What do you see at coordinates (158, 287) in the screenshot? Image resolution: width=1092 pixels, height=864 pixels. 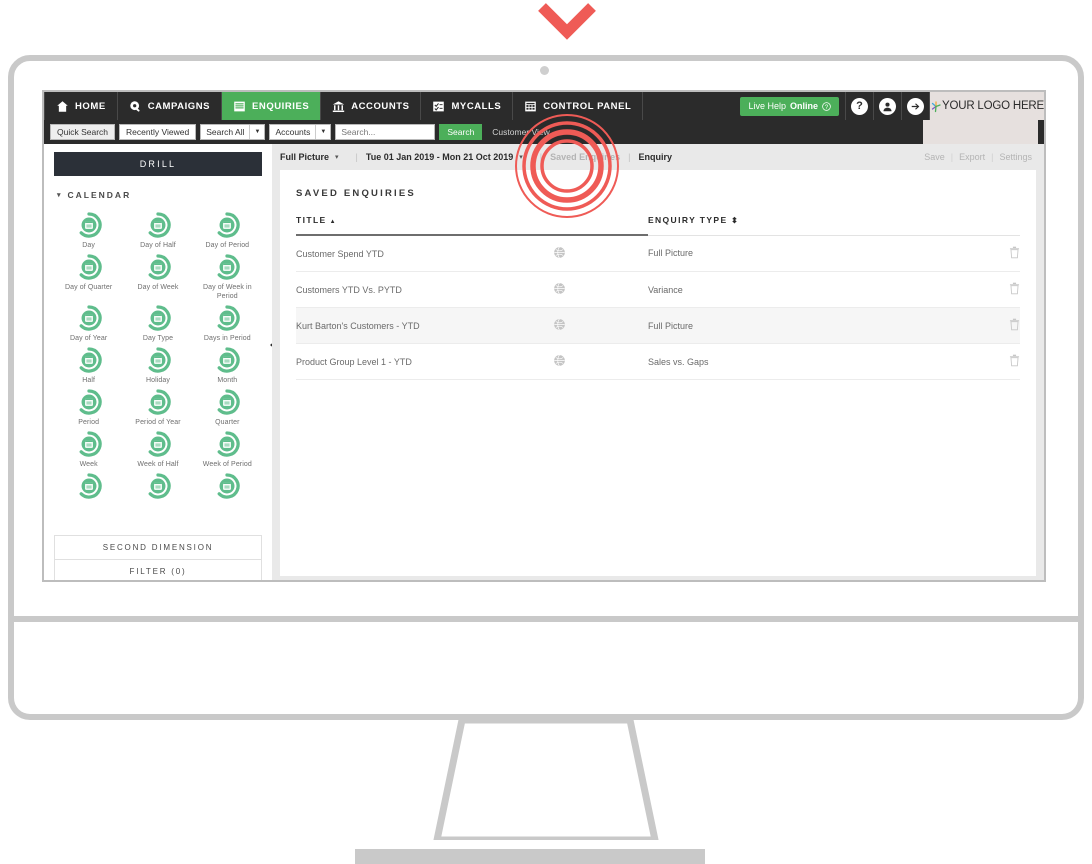 I see `dimension-label: Day of Week` at bounding box center [158, 287].